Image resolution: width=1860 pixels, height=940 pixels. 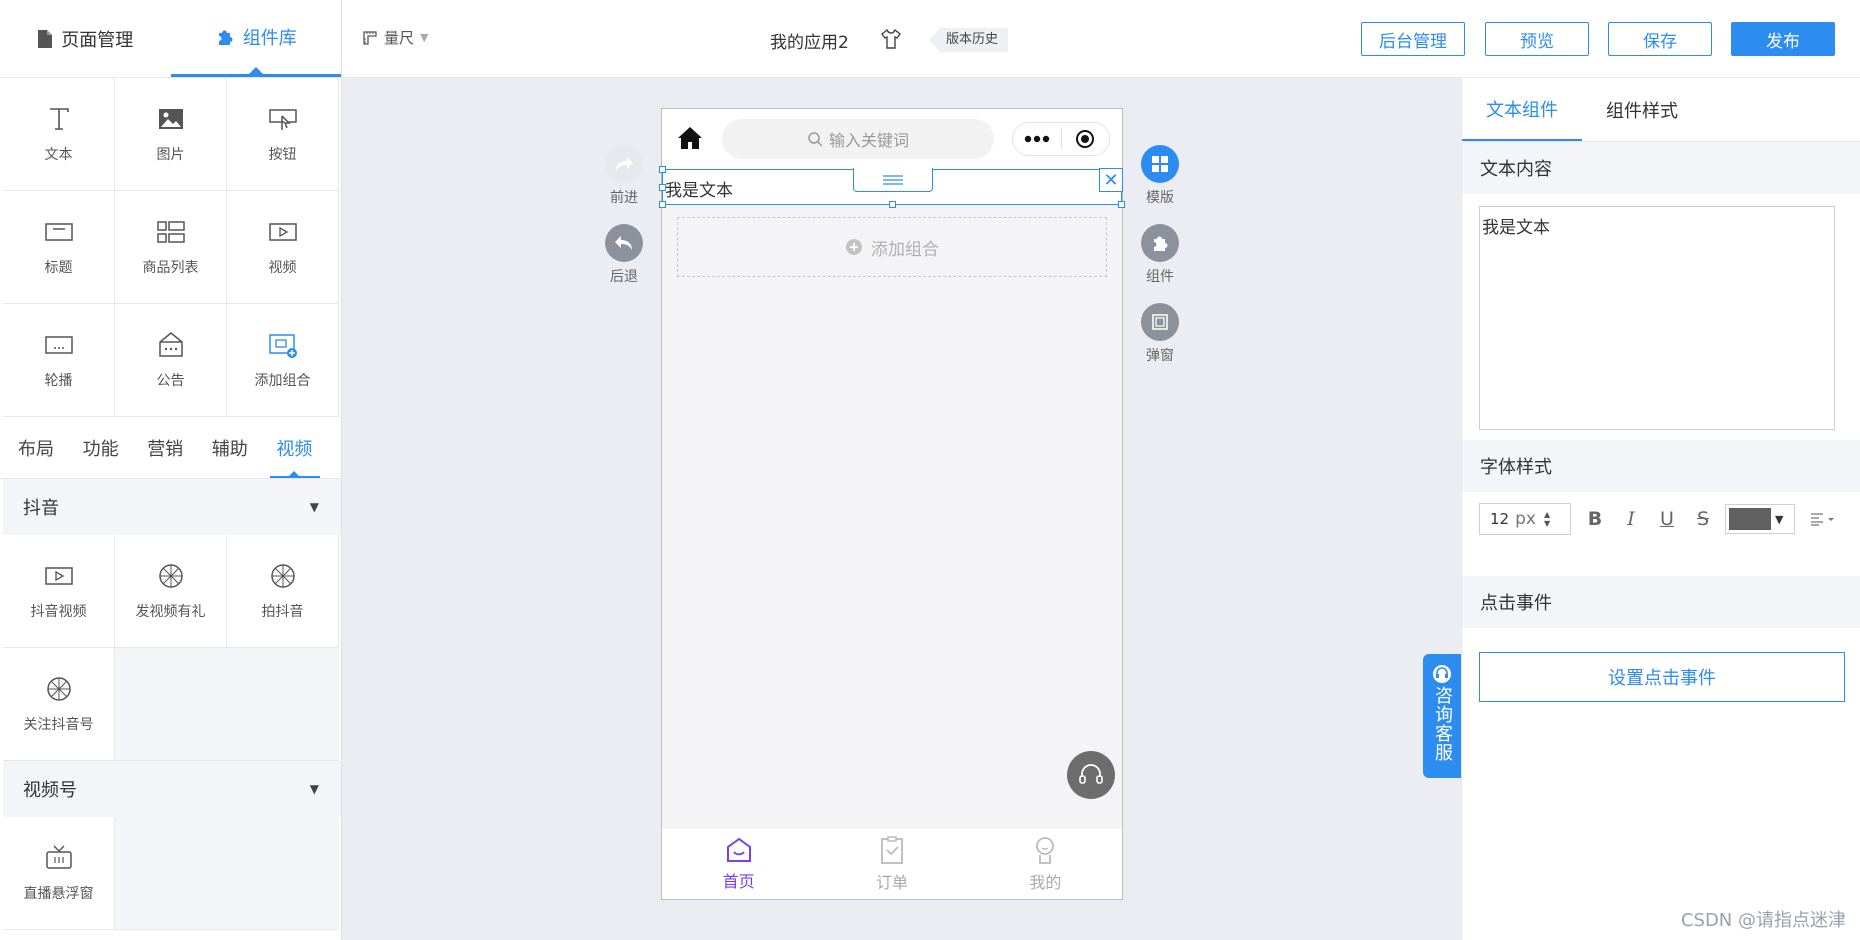 I want to click on clipboard-icon, so click(x=892, y=850).